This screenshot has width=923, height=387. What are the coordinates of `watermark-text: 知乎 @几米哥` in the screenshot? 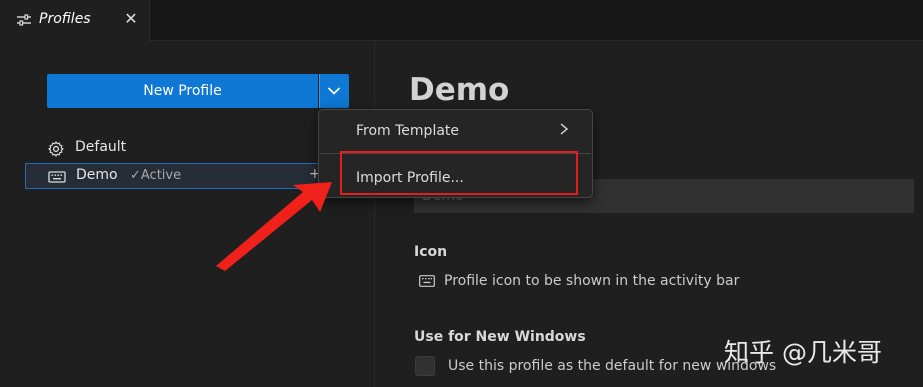 It's located at (803, 352).